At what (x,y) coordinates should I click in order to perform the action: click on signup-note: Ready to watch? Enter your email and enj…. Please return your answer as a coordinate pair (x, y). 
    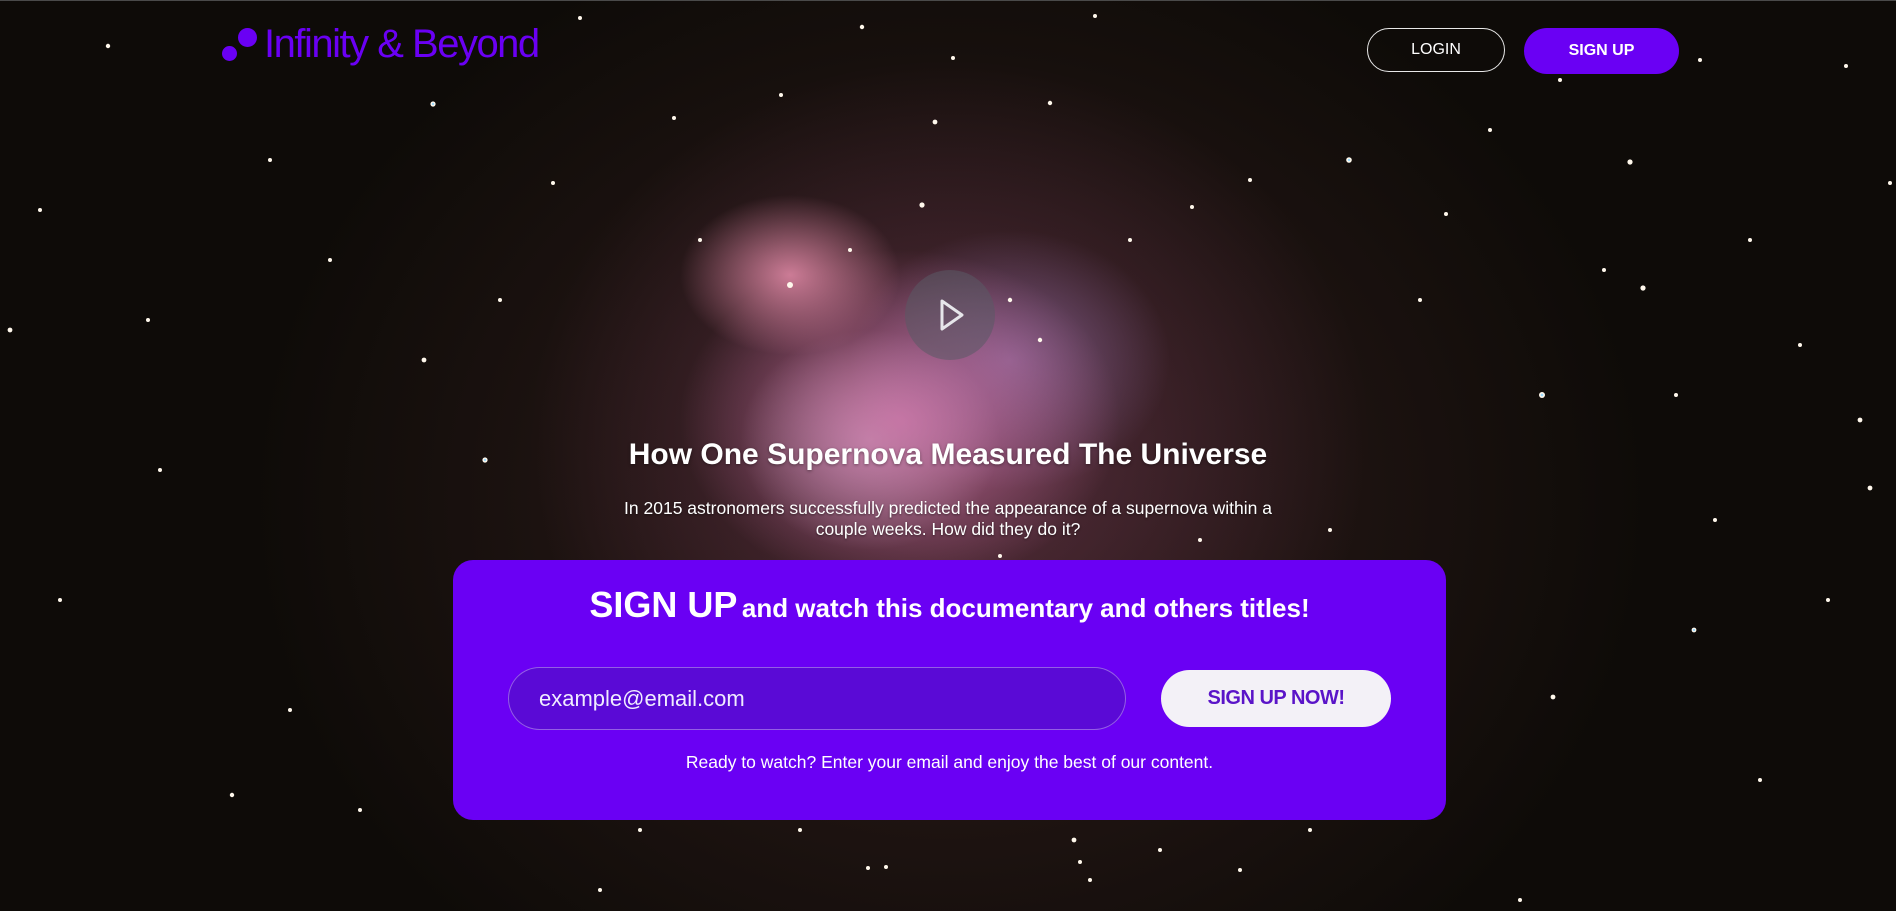
    Looking at the image, I should click on (949, 762).